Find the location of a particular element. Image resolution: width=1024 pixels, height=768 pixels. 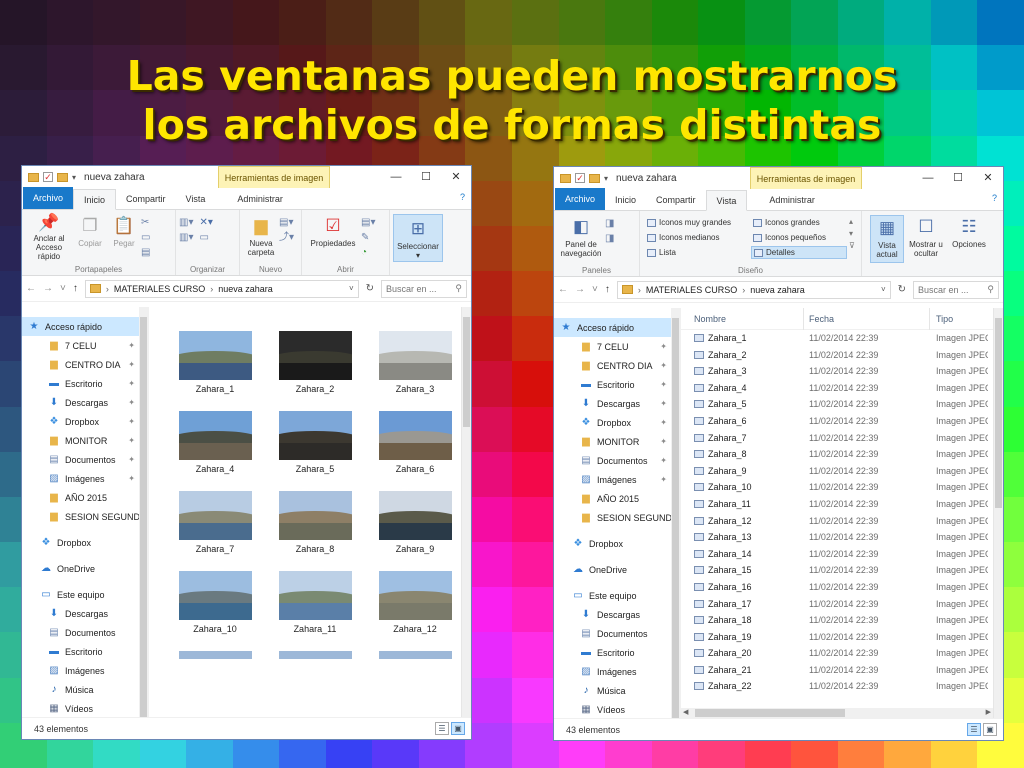

layout-list: Lista is located at coordinates (696, 252).